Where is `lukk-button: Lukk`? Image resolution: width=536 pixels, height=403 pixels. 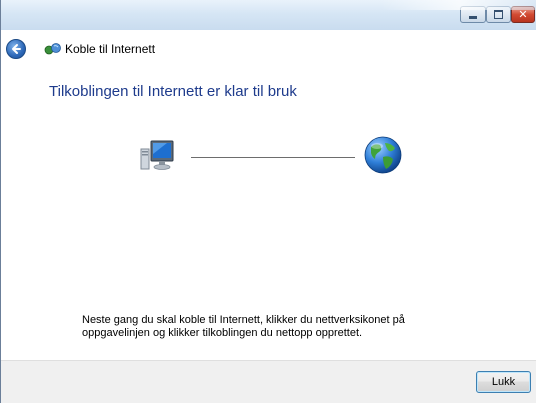
lukk-button: Lukk is located at coordinates (503, 382).